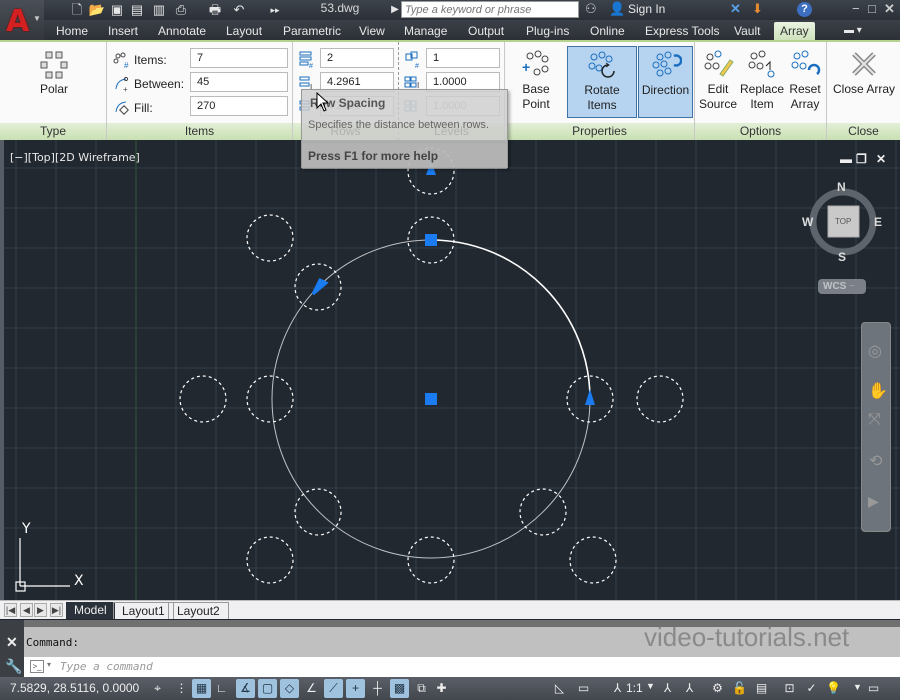 The image size is (900, 700). I want to click on compass-south: S, so click(842, 257).